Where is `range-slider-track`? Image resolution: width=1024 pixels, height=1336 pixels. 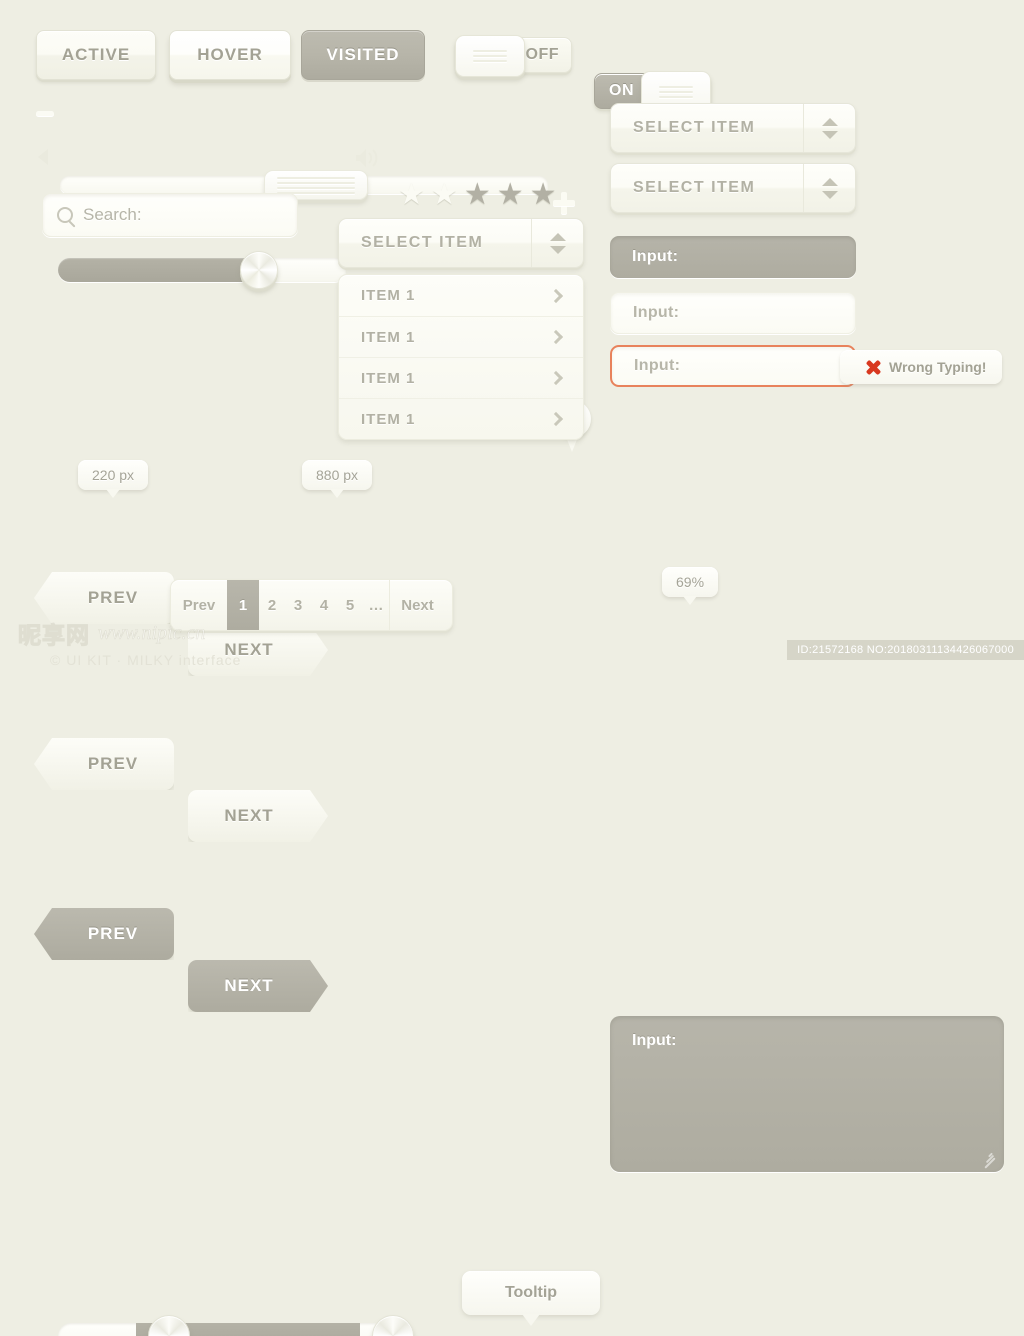 range-slider-track is located at coordinates (236, 1325).